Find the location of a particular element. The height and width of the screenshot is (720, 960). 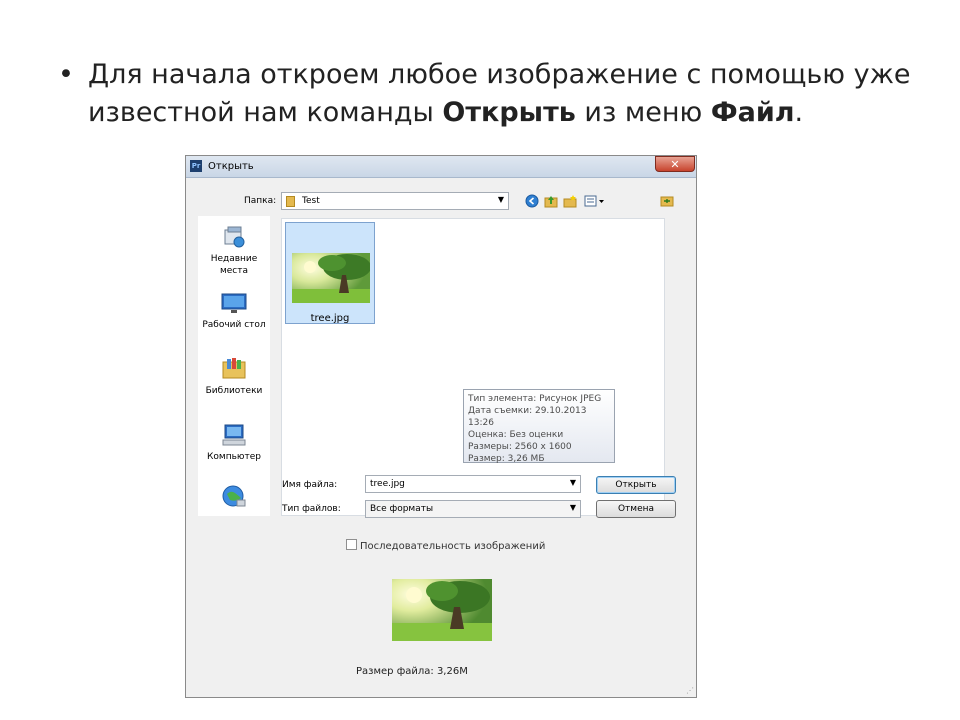

sequence-checkbox is located at coordinates (351, 544).